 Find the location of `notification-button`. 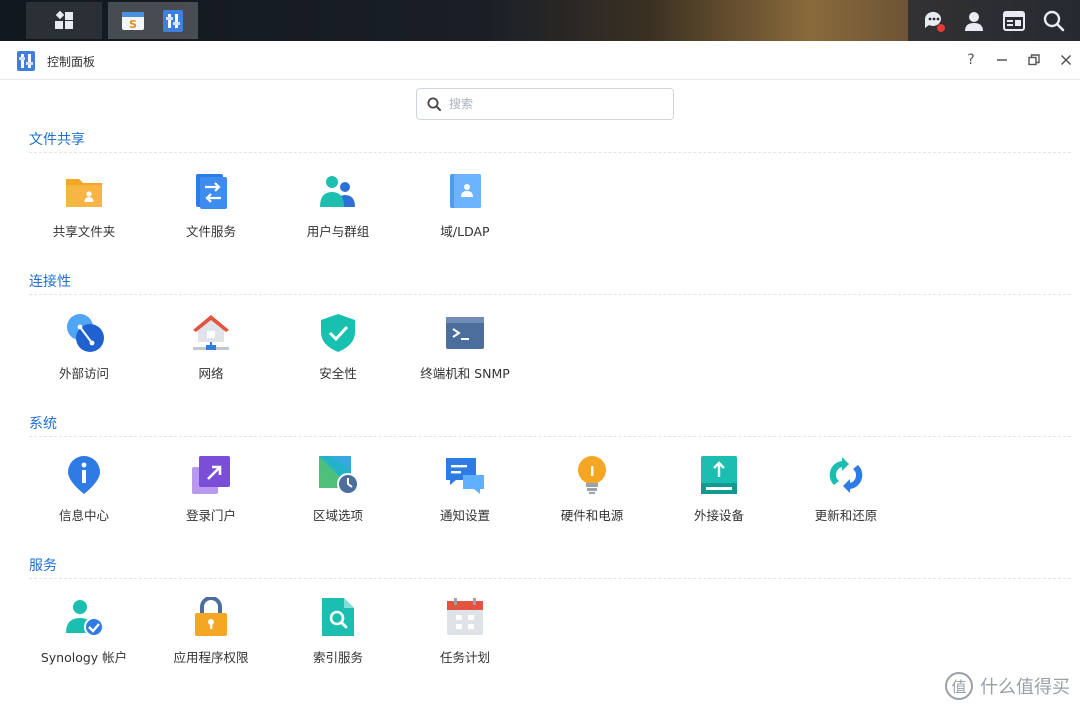

notification-button is located at coordinates (934, 21).